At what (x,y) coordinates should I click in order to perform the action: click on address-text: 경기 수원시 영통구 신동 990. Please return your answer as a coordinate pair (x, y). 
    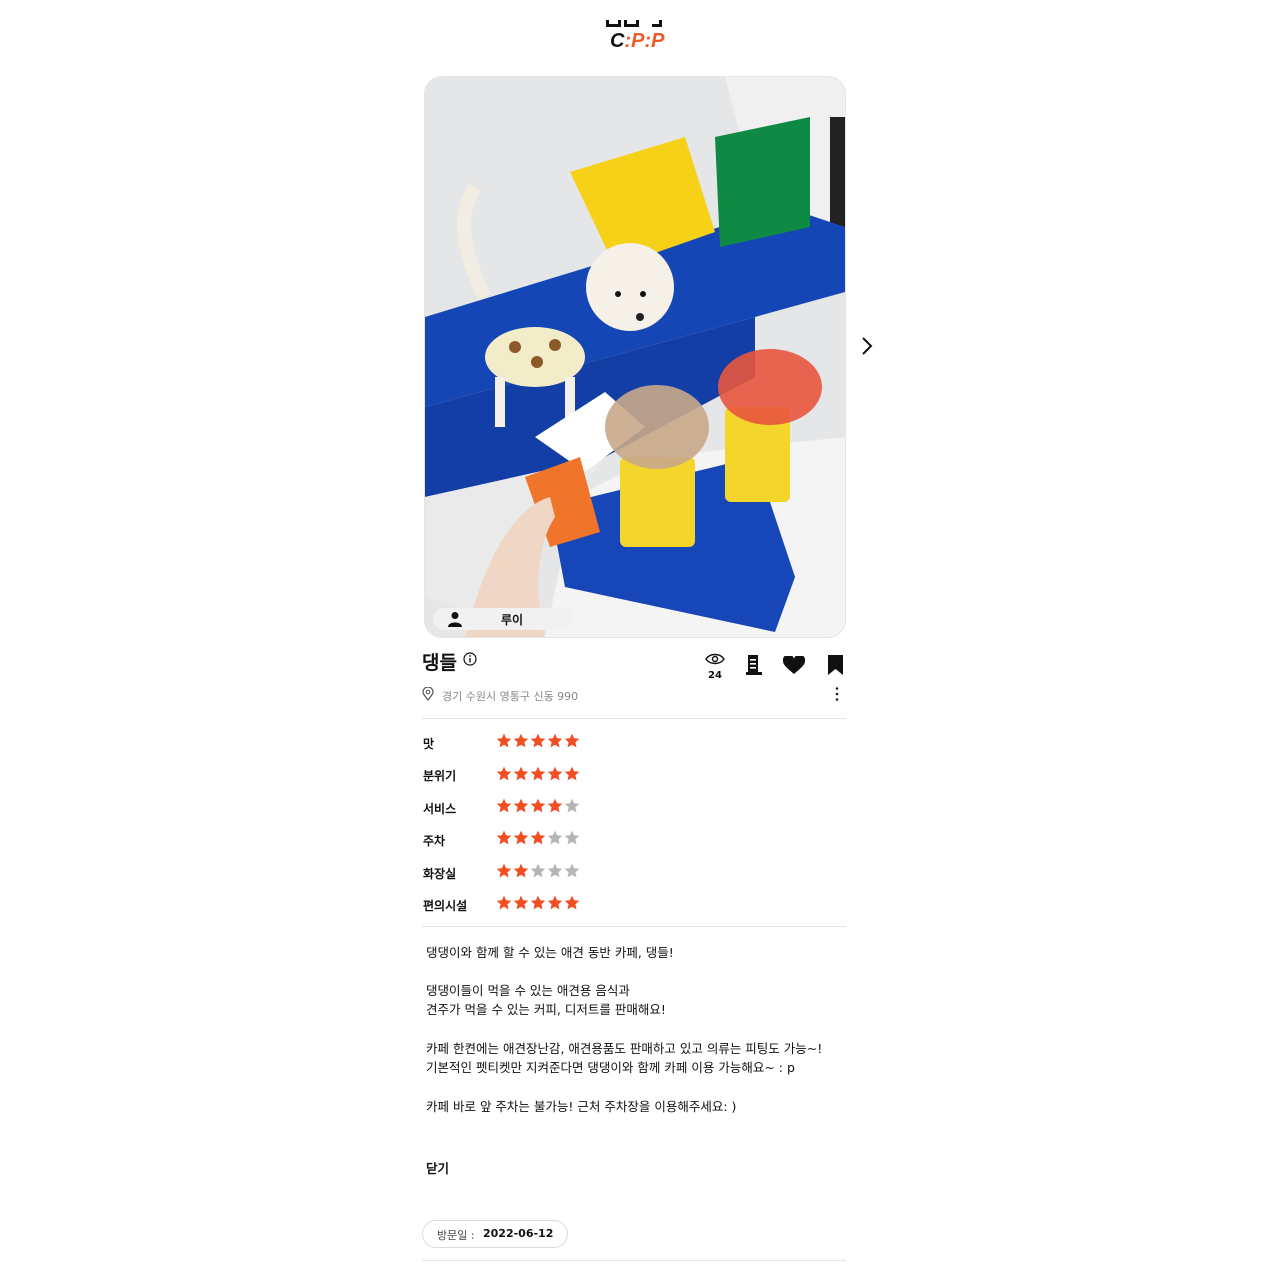
    Looking at the image, I should click on (510, 696).